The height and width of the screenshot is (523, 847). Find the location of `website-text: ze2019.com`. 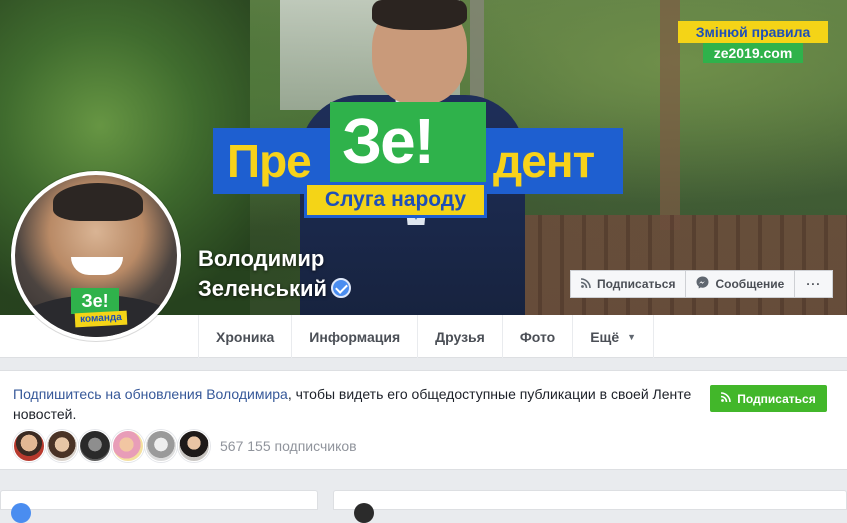

website-text: ze2019.com is located at coordinates (753, 53).